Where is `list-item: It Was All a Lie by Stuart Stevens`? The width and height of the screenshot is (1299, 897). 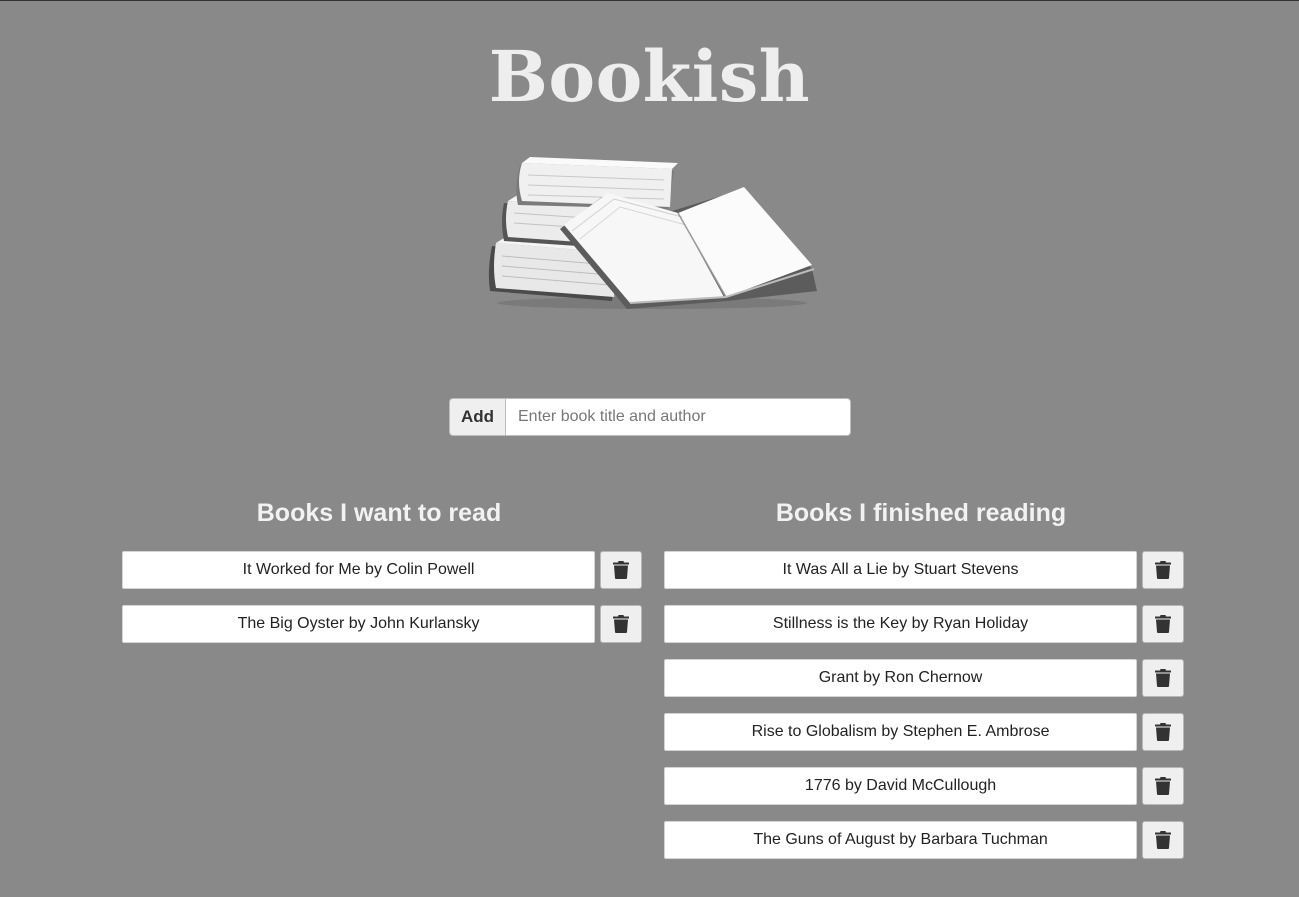
list-item: It Was All a Lie by Stuart Stevens is located at coordinates (924, 570).